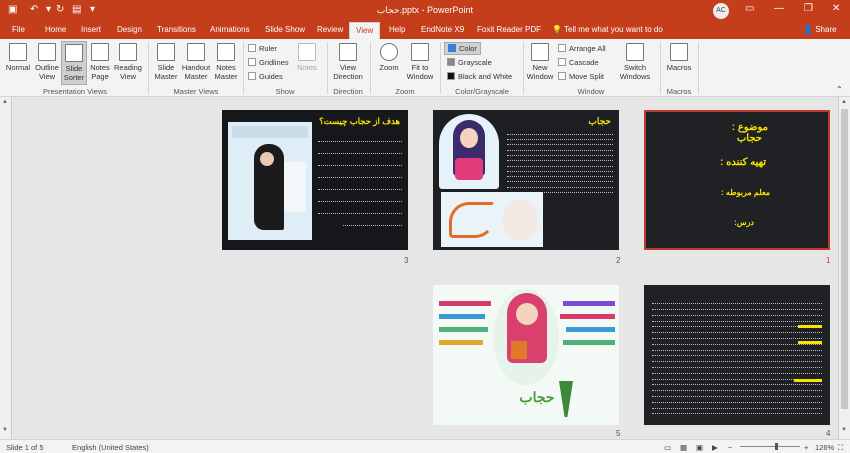  Describe the element at coordinates (74, 53) in the screenshot. I see `slide-sorter-icon` at that location.